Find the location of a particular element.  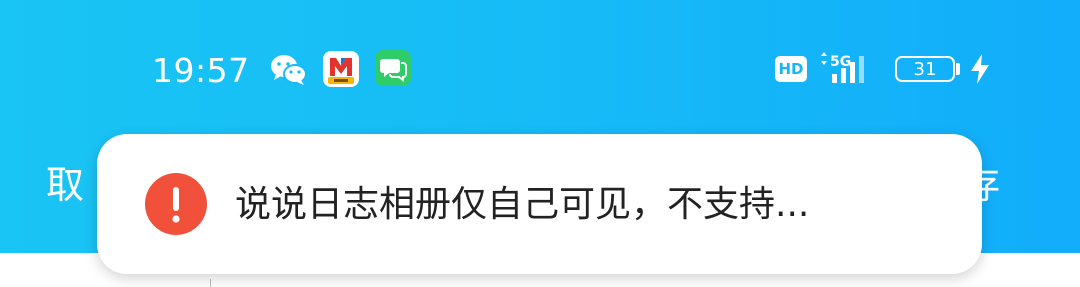

battery-level: 31 is located at coordinates (925, 69).